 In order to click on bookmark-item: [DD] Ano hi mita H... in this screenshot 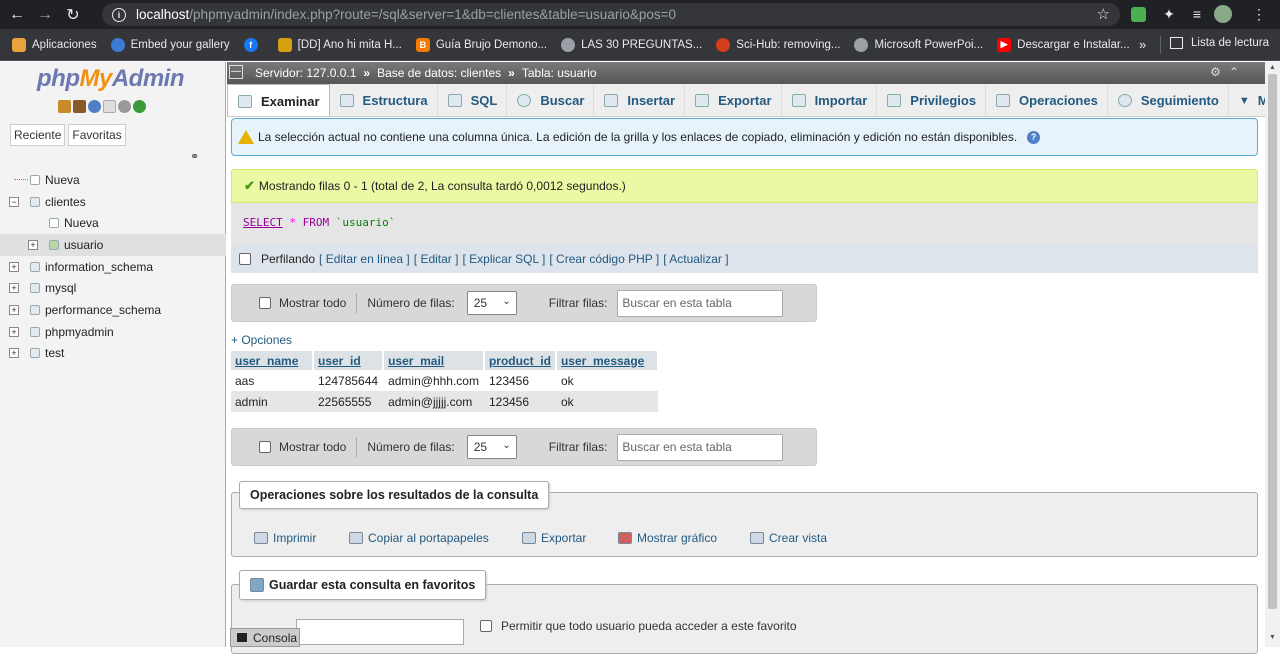, I will do `click(339, 44)`.